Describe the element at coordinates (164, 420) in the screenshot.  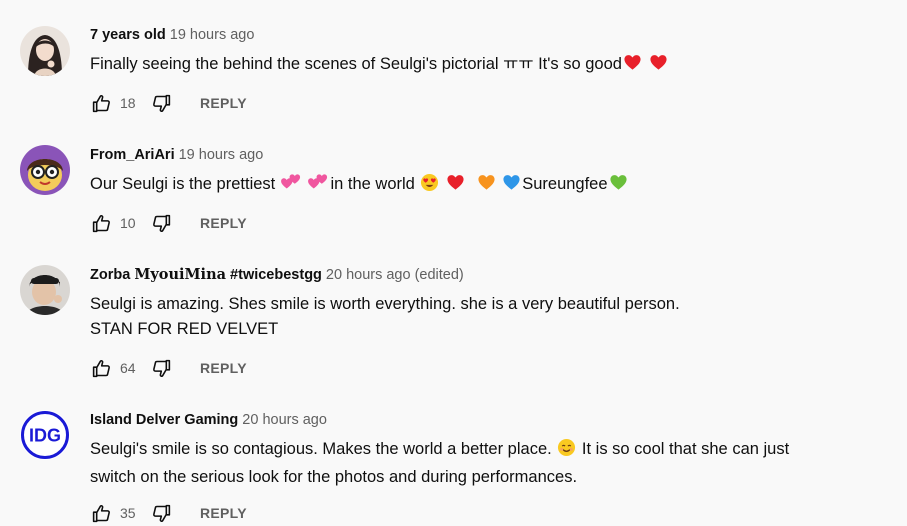
I see `author-name: Island Delver Gaming` at that location.